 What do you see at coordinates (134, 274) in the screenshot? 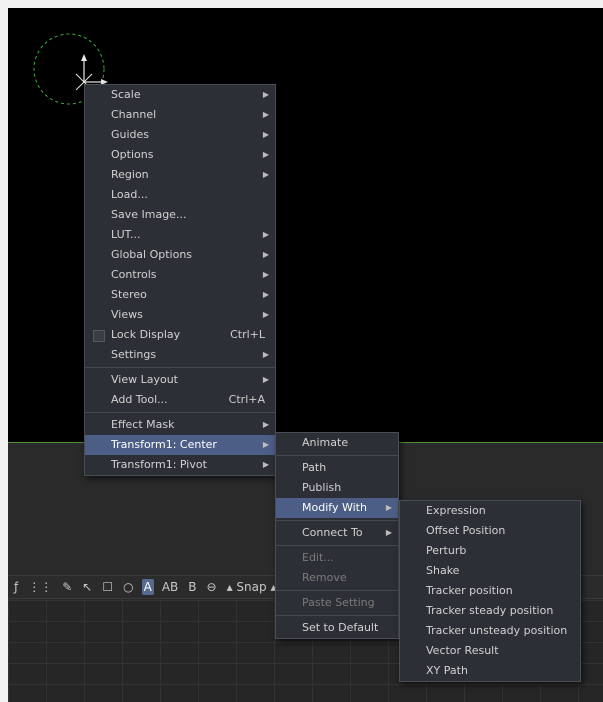
I see `menu-item-label: Controls` at bounding box center [134, 274].